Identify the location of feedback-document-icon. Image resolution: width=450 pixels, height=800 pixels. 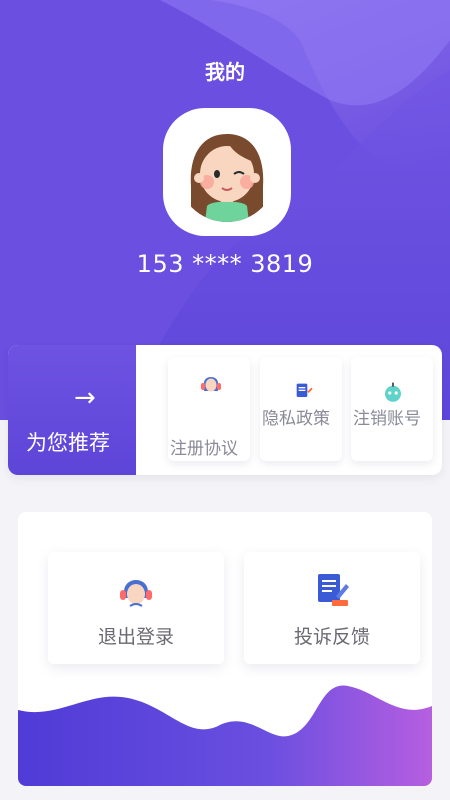
(333, 590).